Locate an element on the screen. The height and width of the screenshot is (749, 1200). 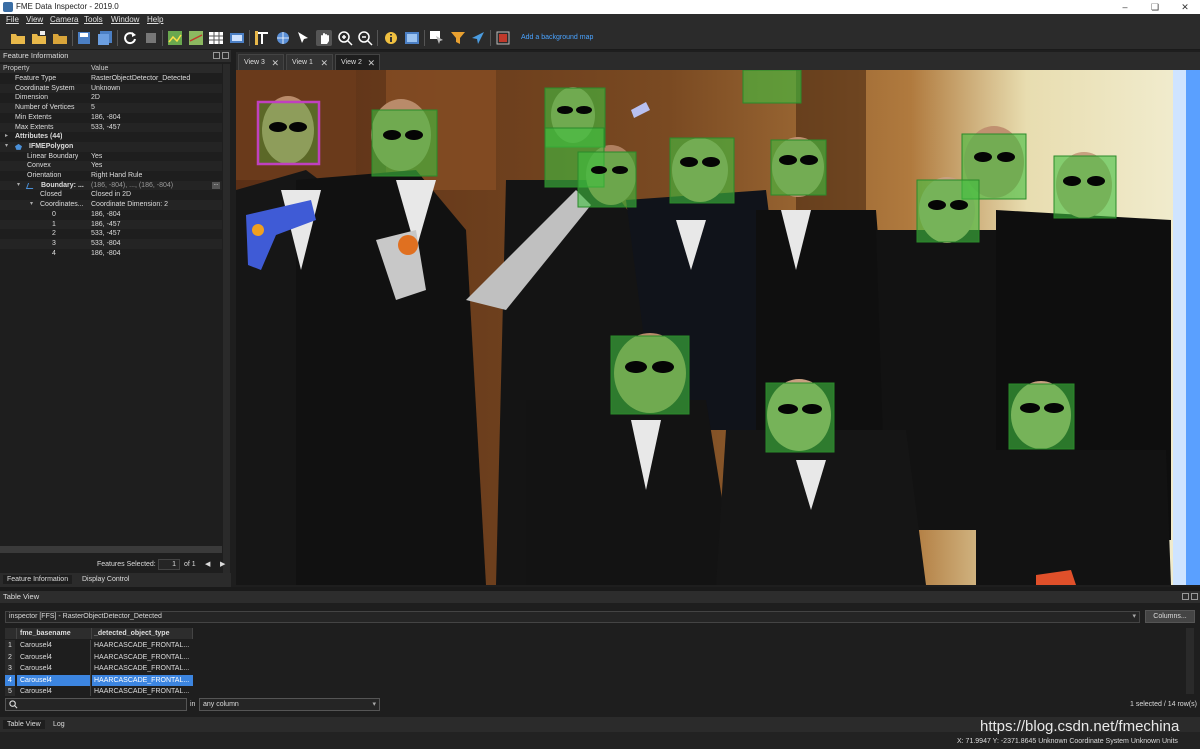
col-fme-basename: fme_basename is located at coordinates (54, 633).